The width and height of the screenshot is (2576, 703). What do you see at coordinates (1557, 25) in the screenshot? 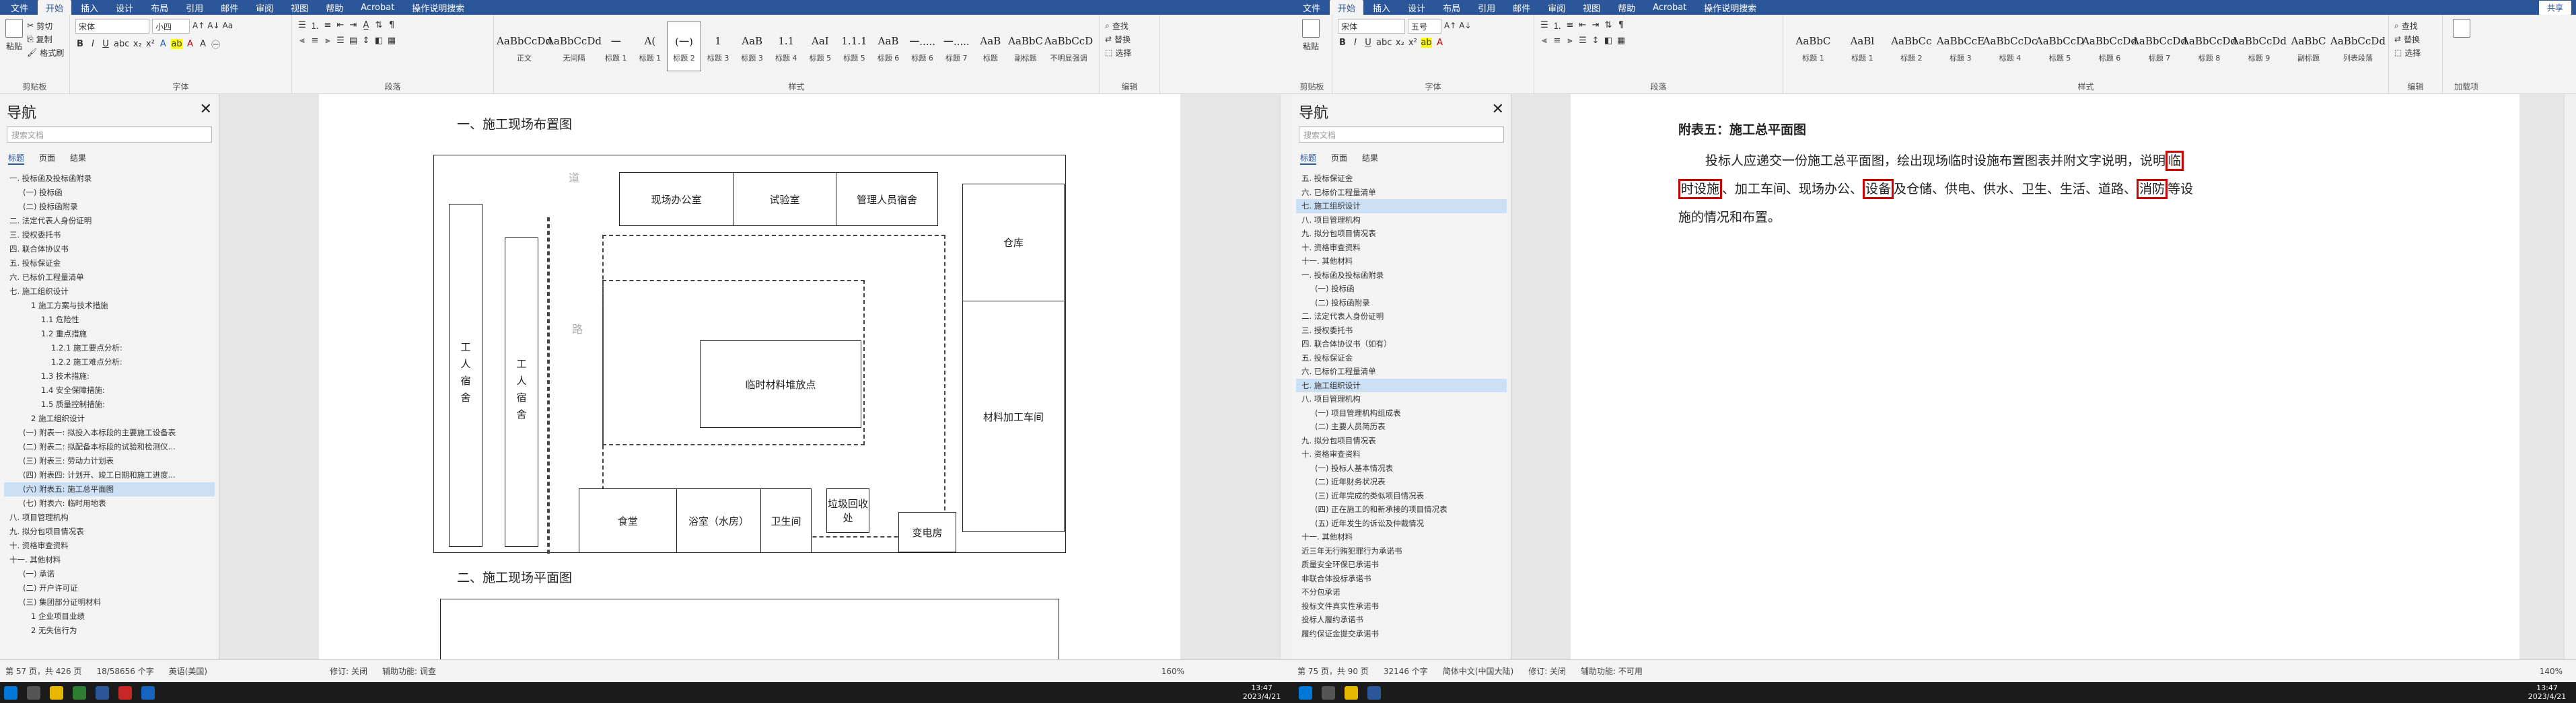
I see `numbering-icon: ⒈` at bounding box center [1557, 25].